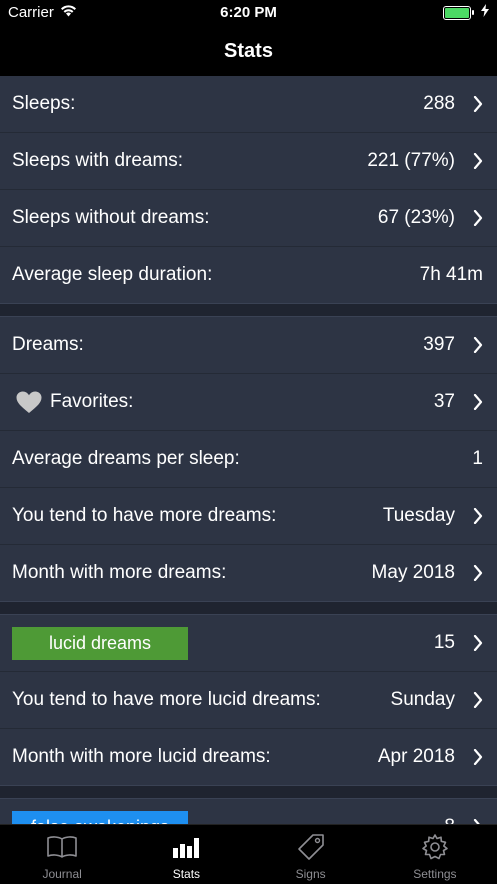  Describe the element at coordinates (248, 218) in the screenshot. I see `sleeps-without-dreams-row: Sleeps without dreams: 67 (23%)` at that location.